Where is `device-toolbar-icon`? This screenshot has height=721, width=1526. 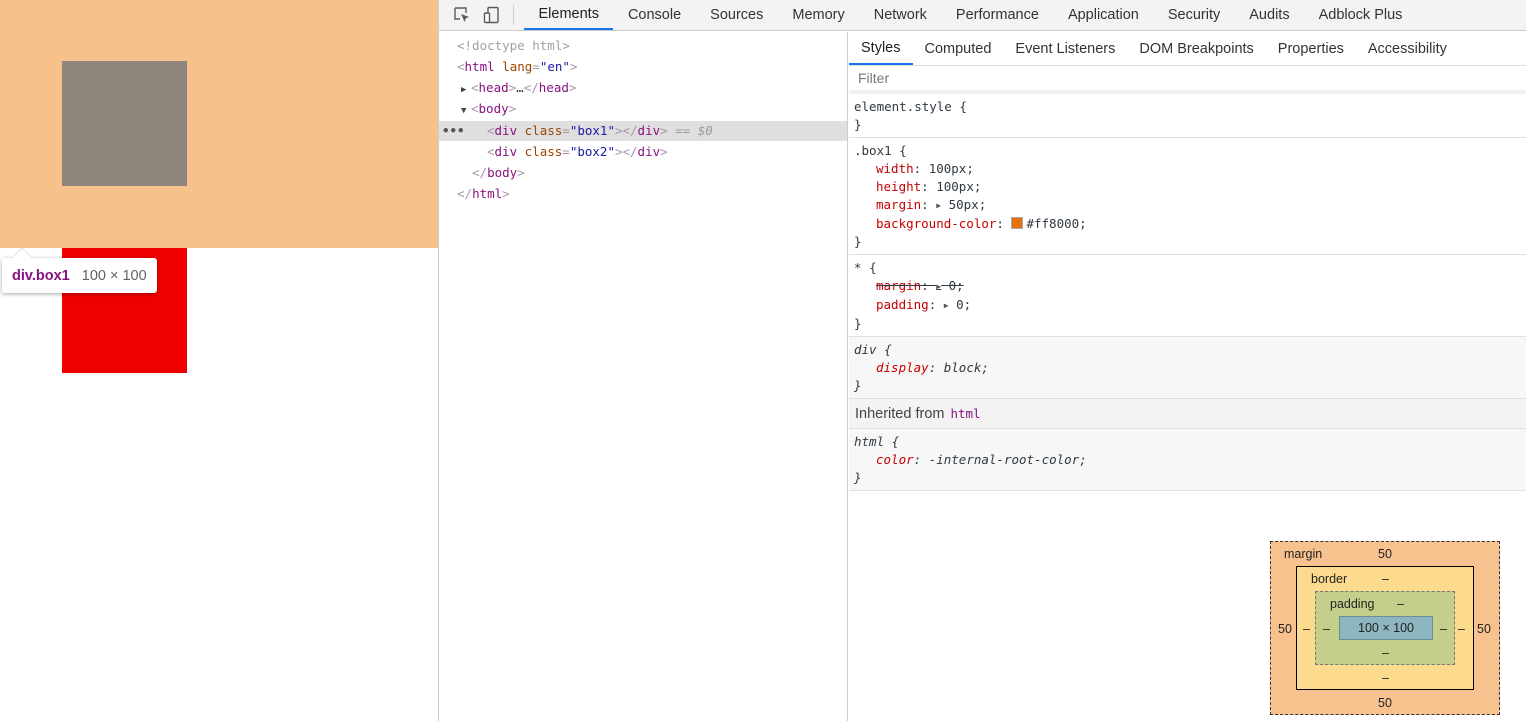
device-toolbar-icon is located at coordinates (492, 15).